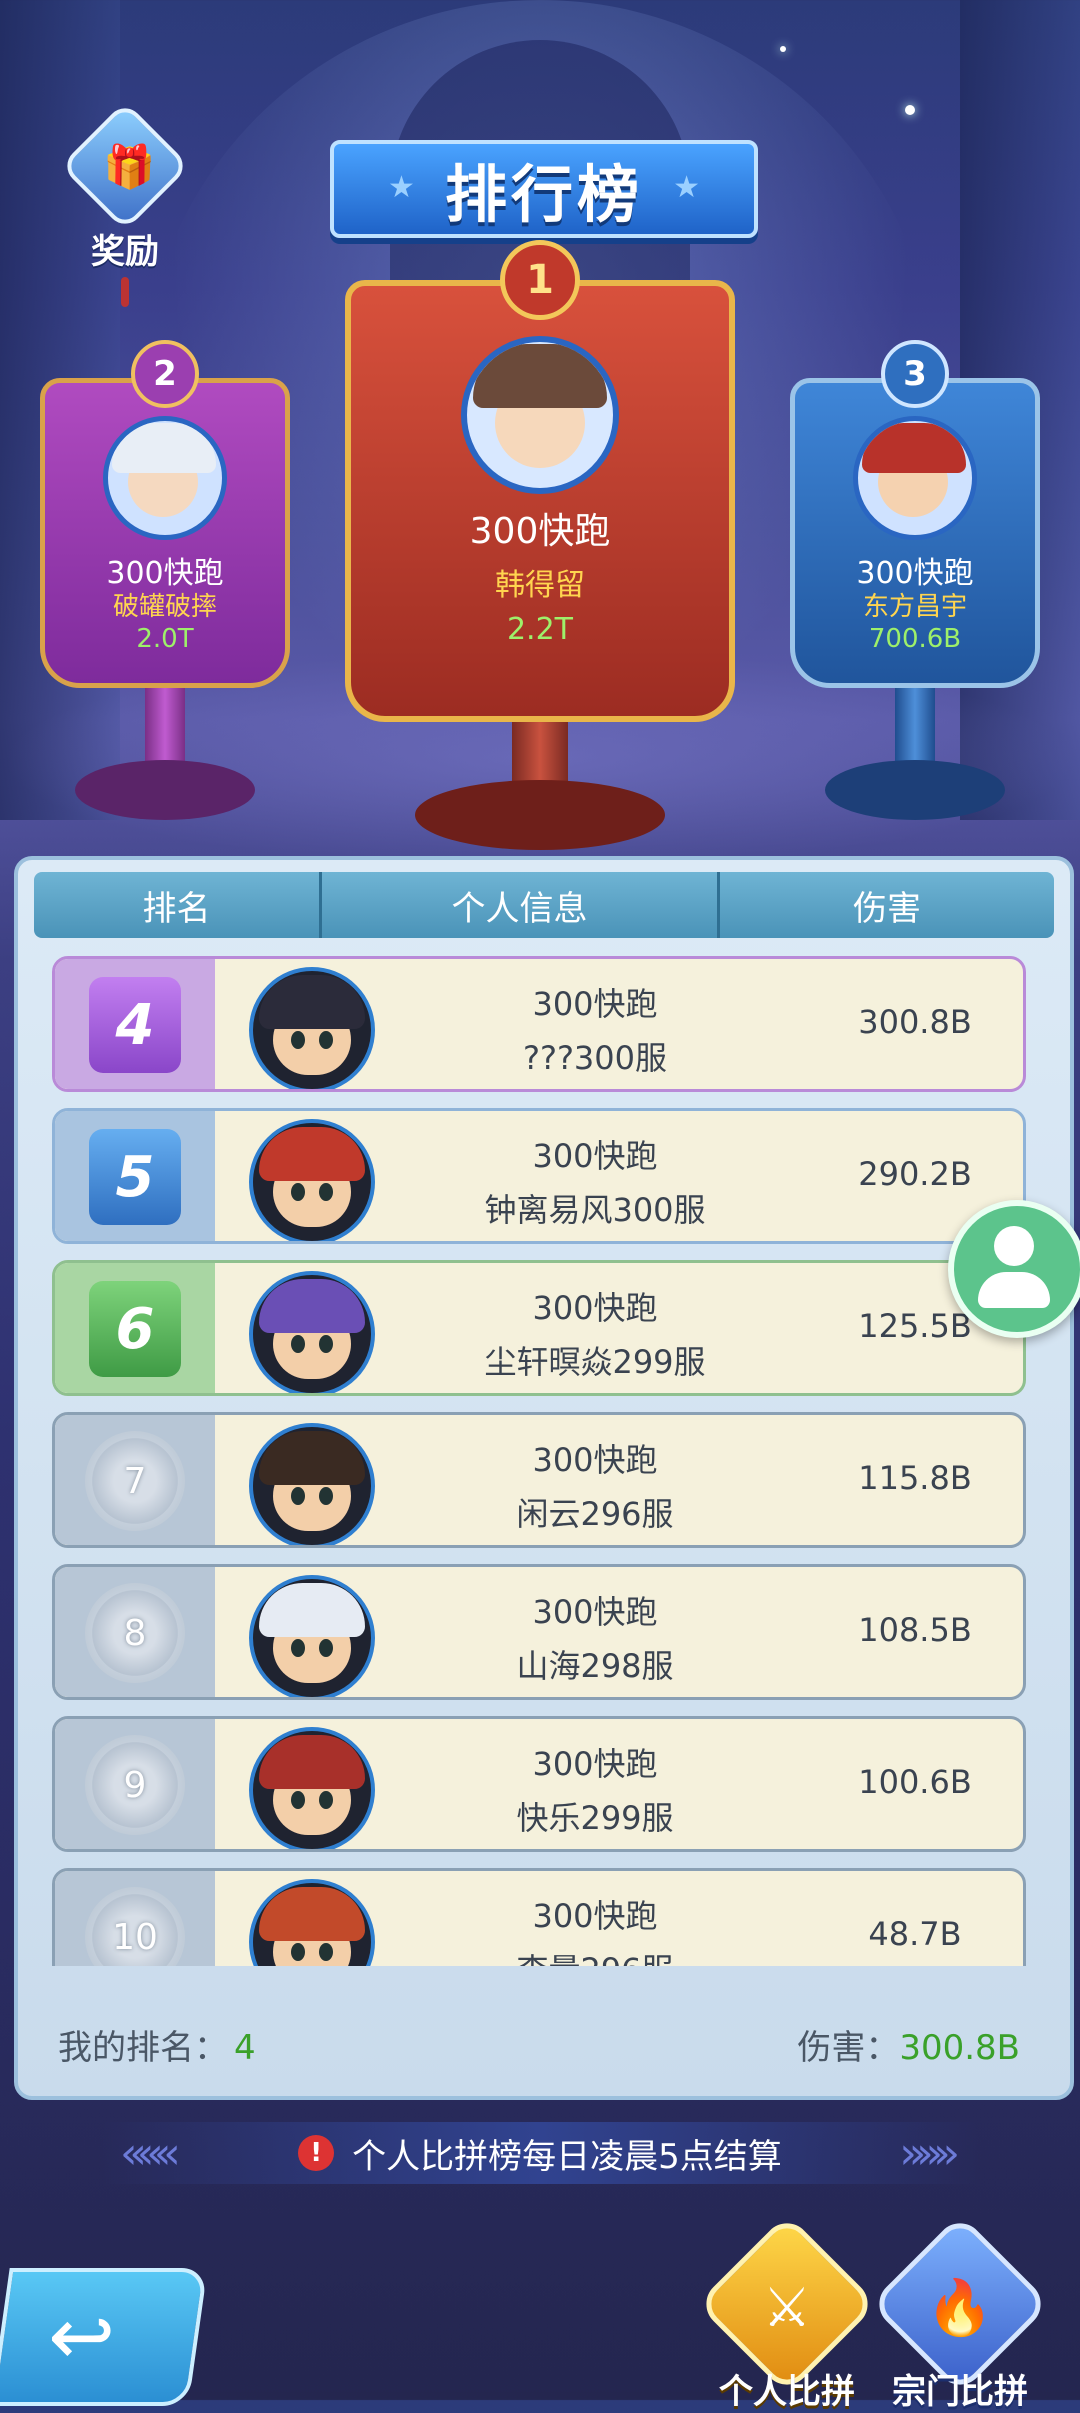 The width and height of the screenshot is (1080, 2413). Describe the element at coordinates (914, 607) in the screenshot. I see `podium-player-name: 东方昌宇` at that location.